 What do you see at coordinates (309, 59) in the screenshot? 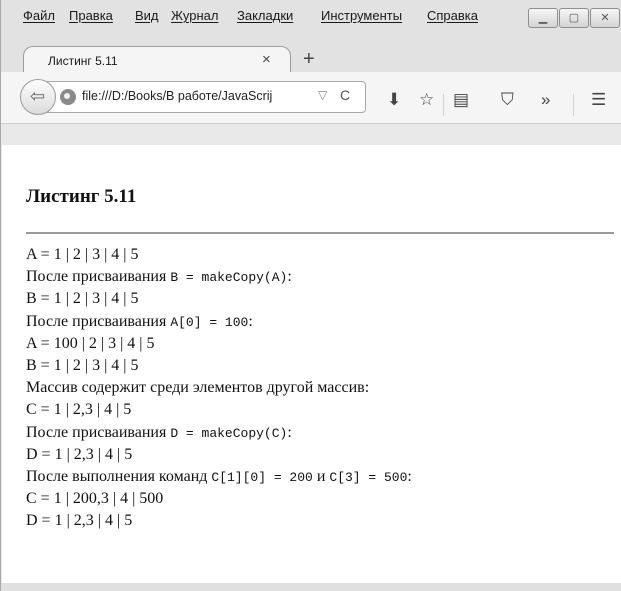
I see `new-tab-icon: +` at bounding box center [309, 59].